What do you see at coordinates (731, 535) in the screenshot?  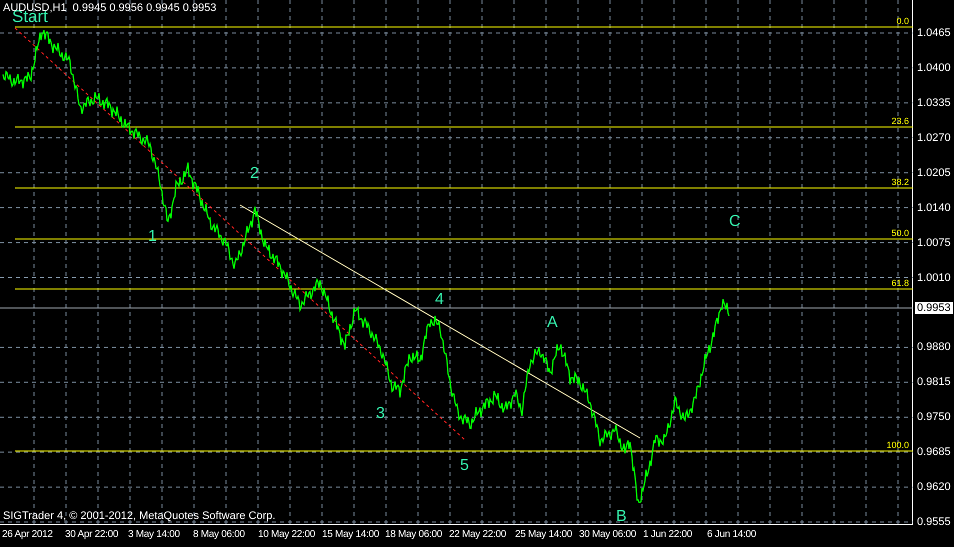 I see `time-tick-label: 6 Jun 14:00` at bounding box center [731, 535].